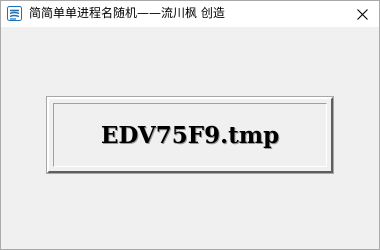 This screenshot has width=380, height=250. I want to click on title-bar: 简简单单进程名随机——流川枫 创造, so click(190, 14).